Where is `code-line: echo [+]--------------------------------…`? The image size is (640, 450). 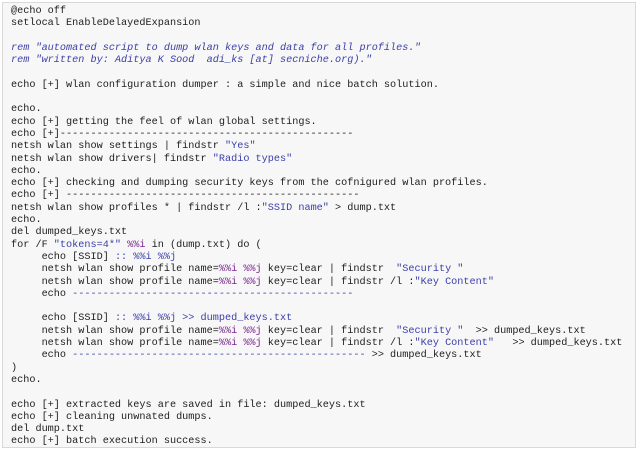
code-line: echo [+]--------------------------------… is located at coordinates (323, 135).